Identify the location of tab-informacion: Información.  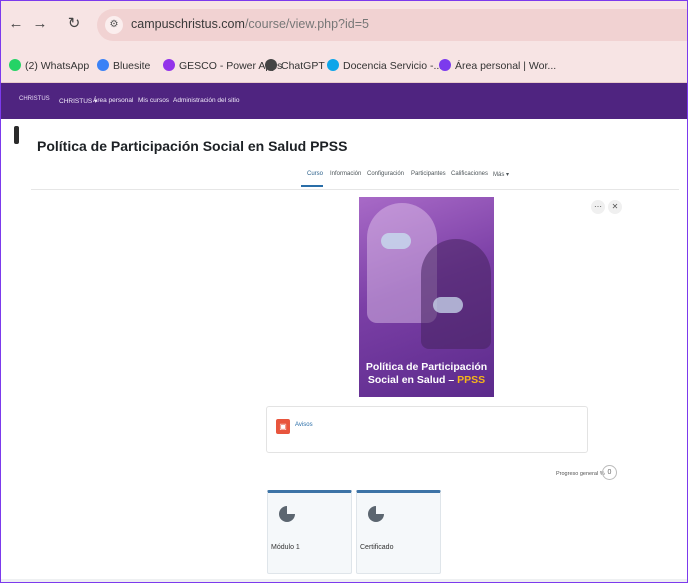
(345, 174).